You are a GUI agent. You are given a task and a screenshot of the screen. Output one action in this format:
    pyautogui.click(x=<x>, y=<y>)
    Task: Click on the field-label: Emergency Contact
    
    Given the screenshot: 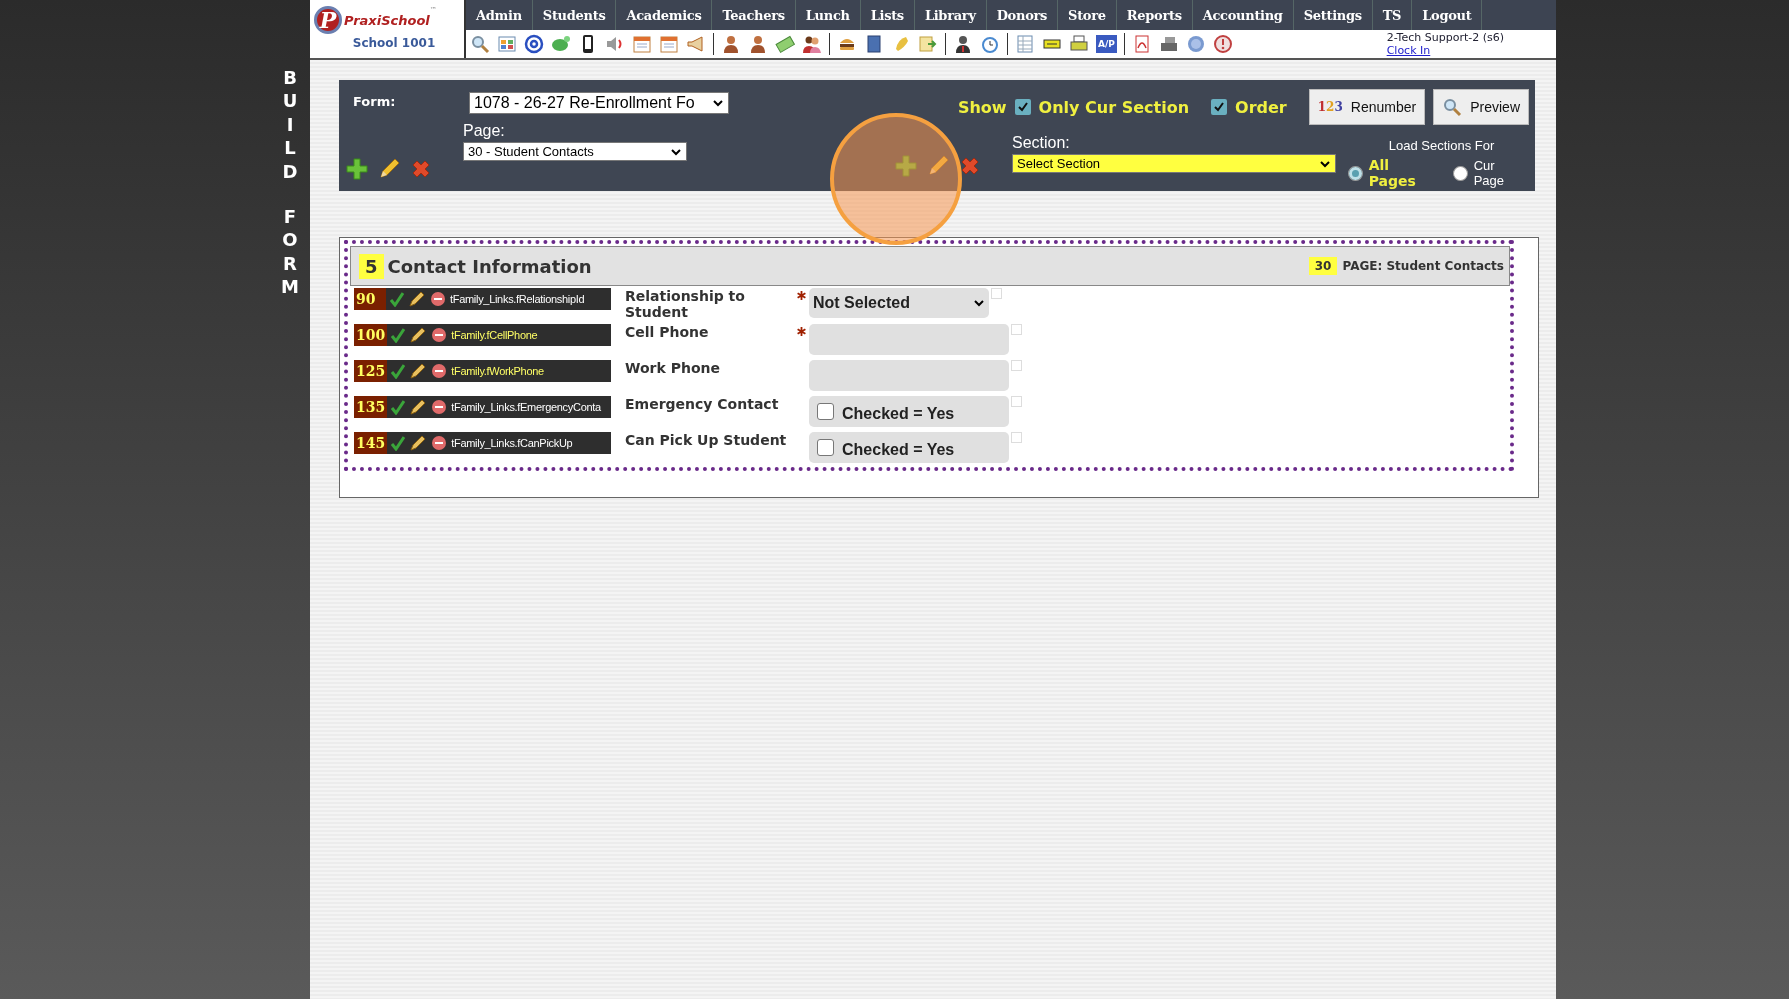 What is the action you would take?
    pyautogui.click(x=702, y=404)
    